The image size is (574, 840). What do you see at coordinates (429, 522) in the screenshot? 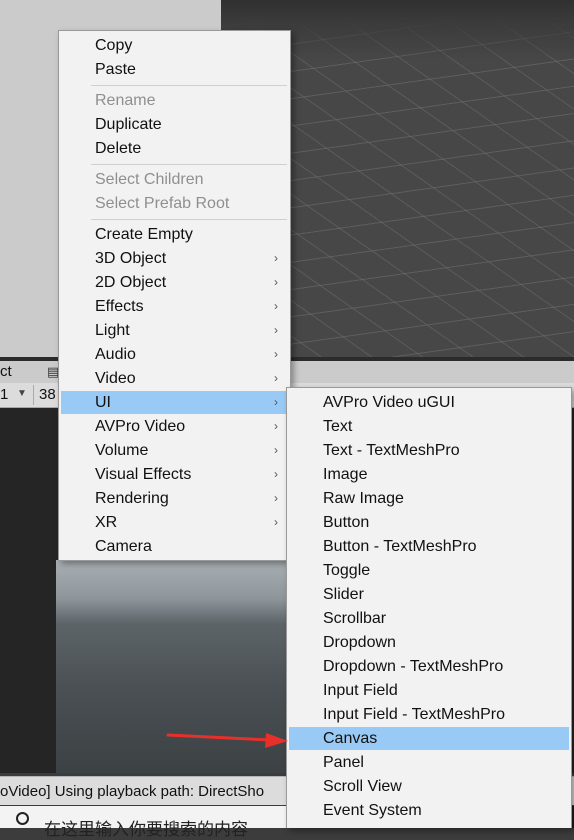
I see `submenu-item-button: Button` at bounding box center [429, 522].